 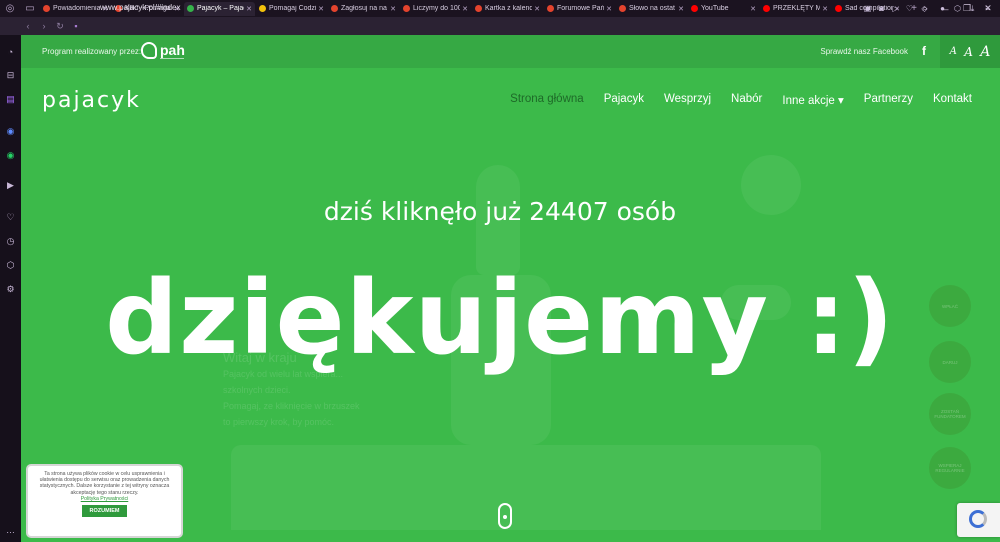 What do you see at coordinates (91, 100) in the screenshot?
I see `site-logo: pajacyk` at bounding box center [91, 100].